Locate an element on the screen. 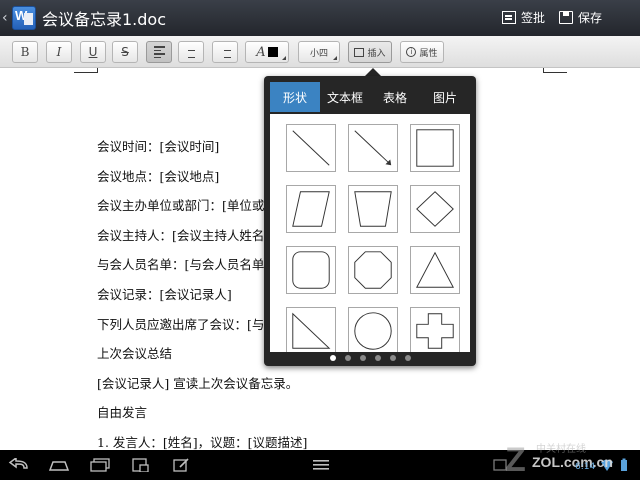  document-paragraph: 下列人员应邀出席了会议：[与 is located at coordinates (181, 324).